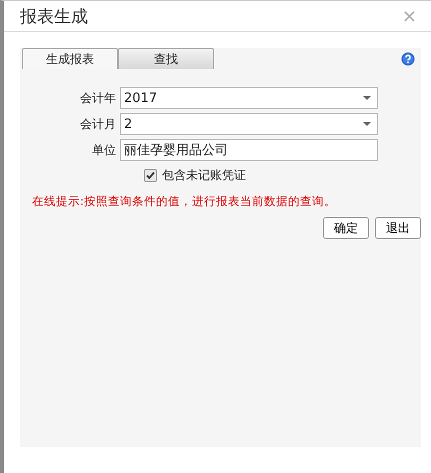 The width and height of the screenshot is (431, 473). I want to click on field-label: 会计月, so click(97, 124).